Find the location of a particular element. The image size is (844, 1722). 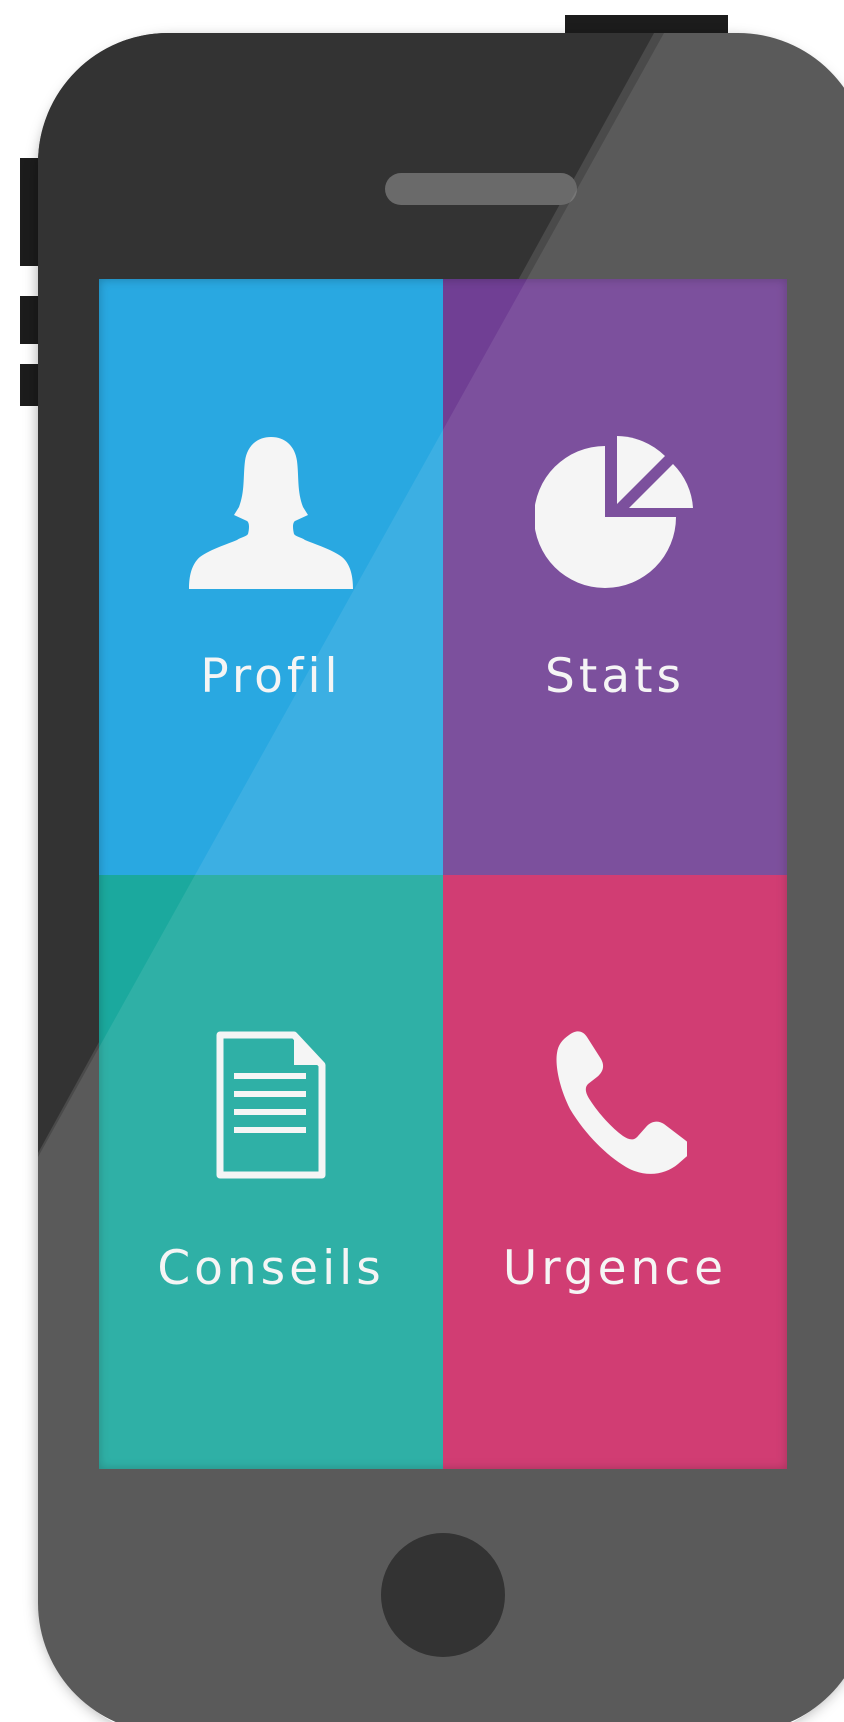

tile-profil: Profil is located at coordinates (271, 577).